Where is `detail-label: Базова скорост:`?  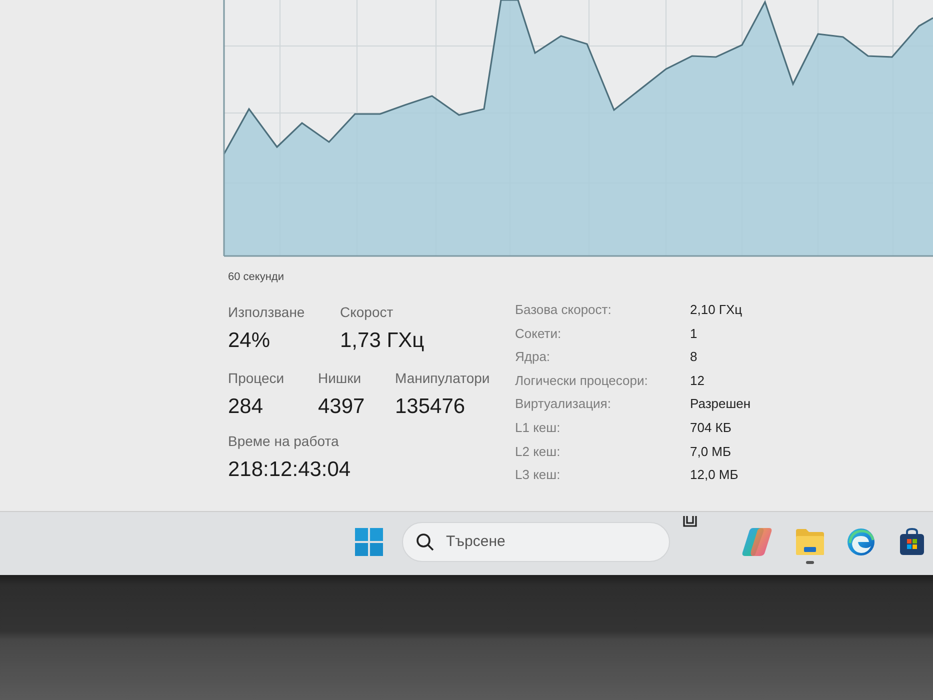
detail-label: Базова скорост: is located at coordinates (563, 310).